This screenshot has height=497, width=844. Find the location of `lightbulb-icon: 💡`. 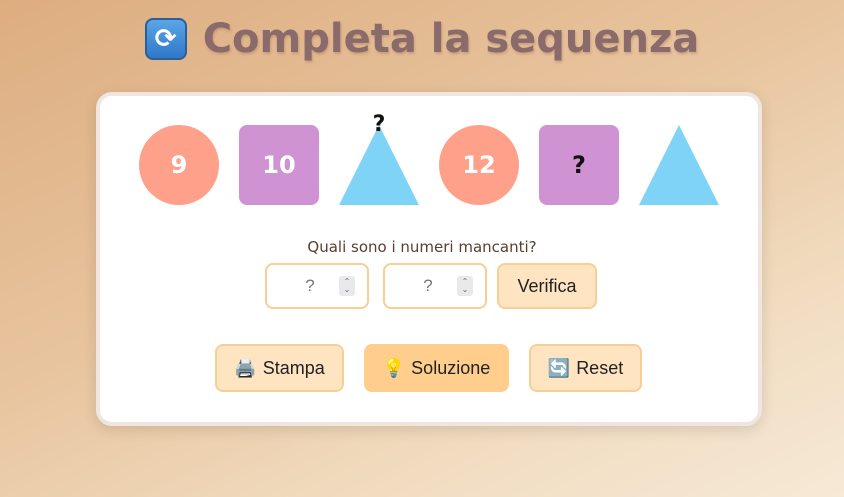

lightbulb-icon: 💡 is located at coordinates (394, 367).